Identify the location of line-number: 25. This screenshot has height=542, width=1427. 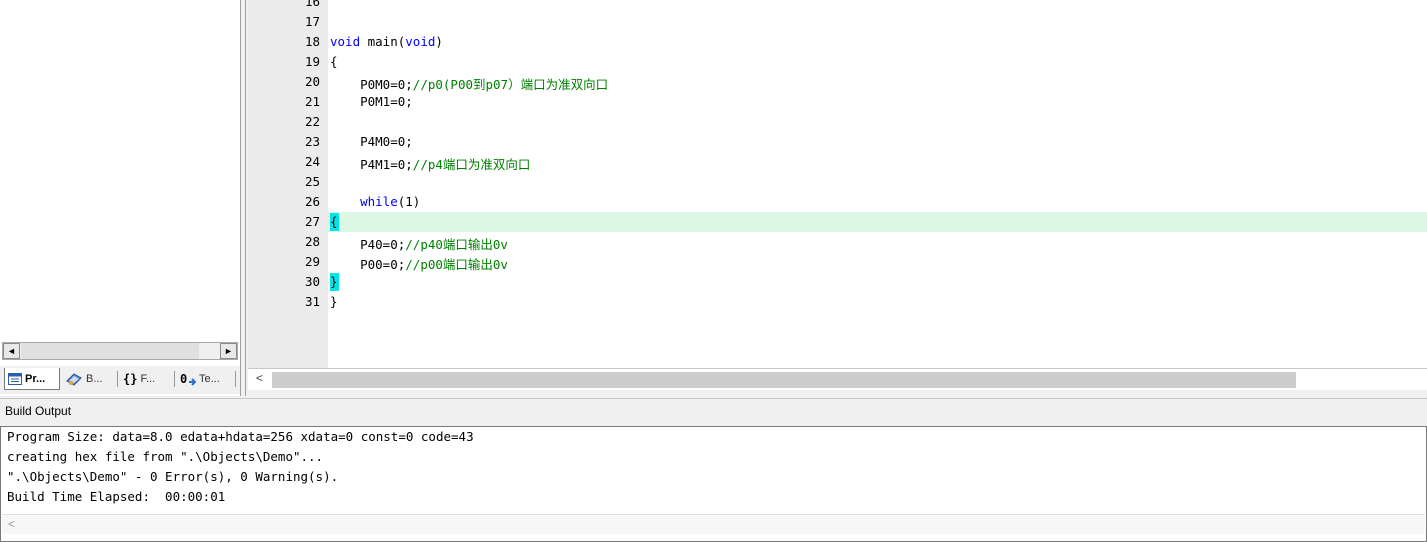
(312, 181).